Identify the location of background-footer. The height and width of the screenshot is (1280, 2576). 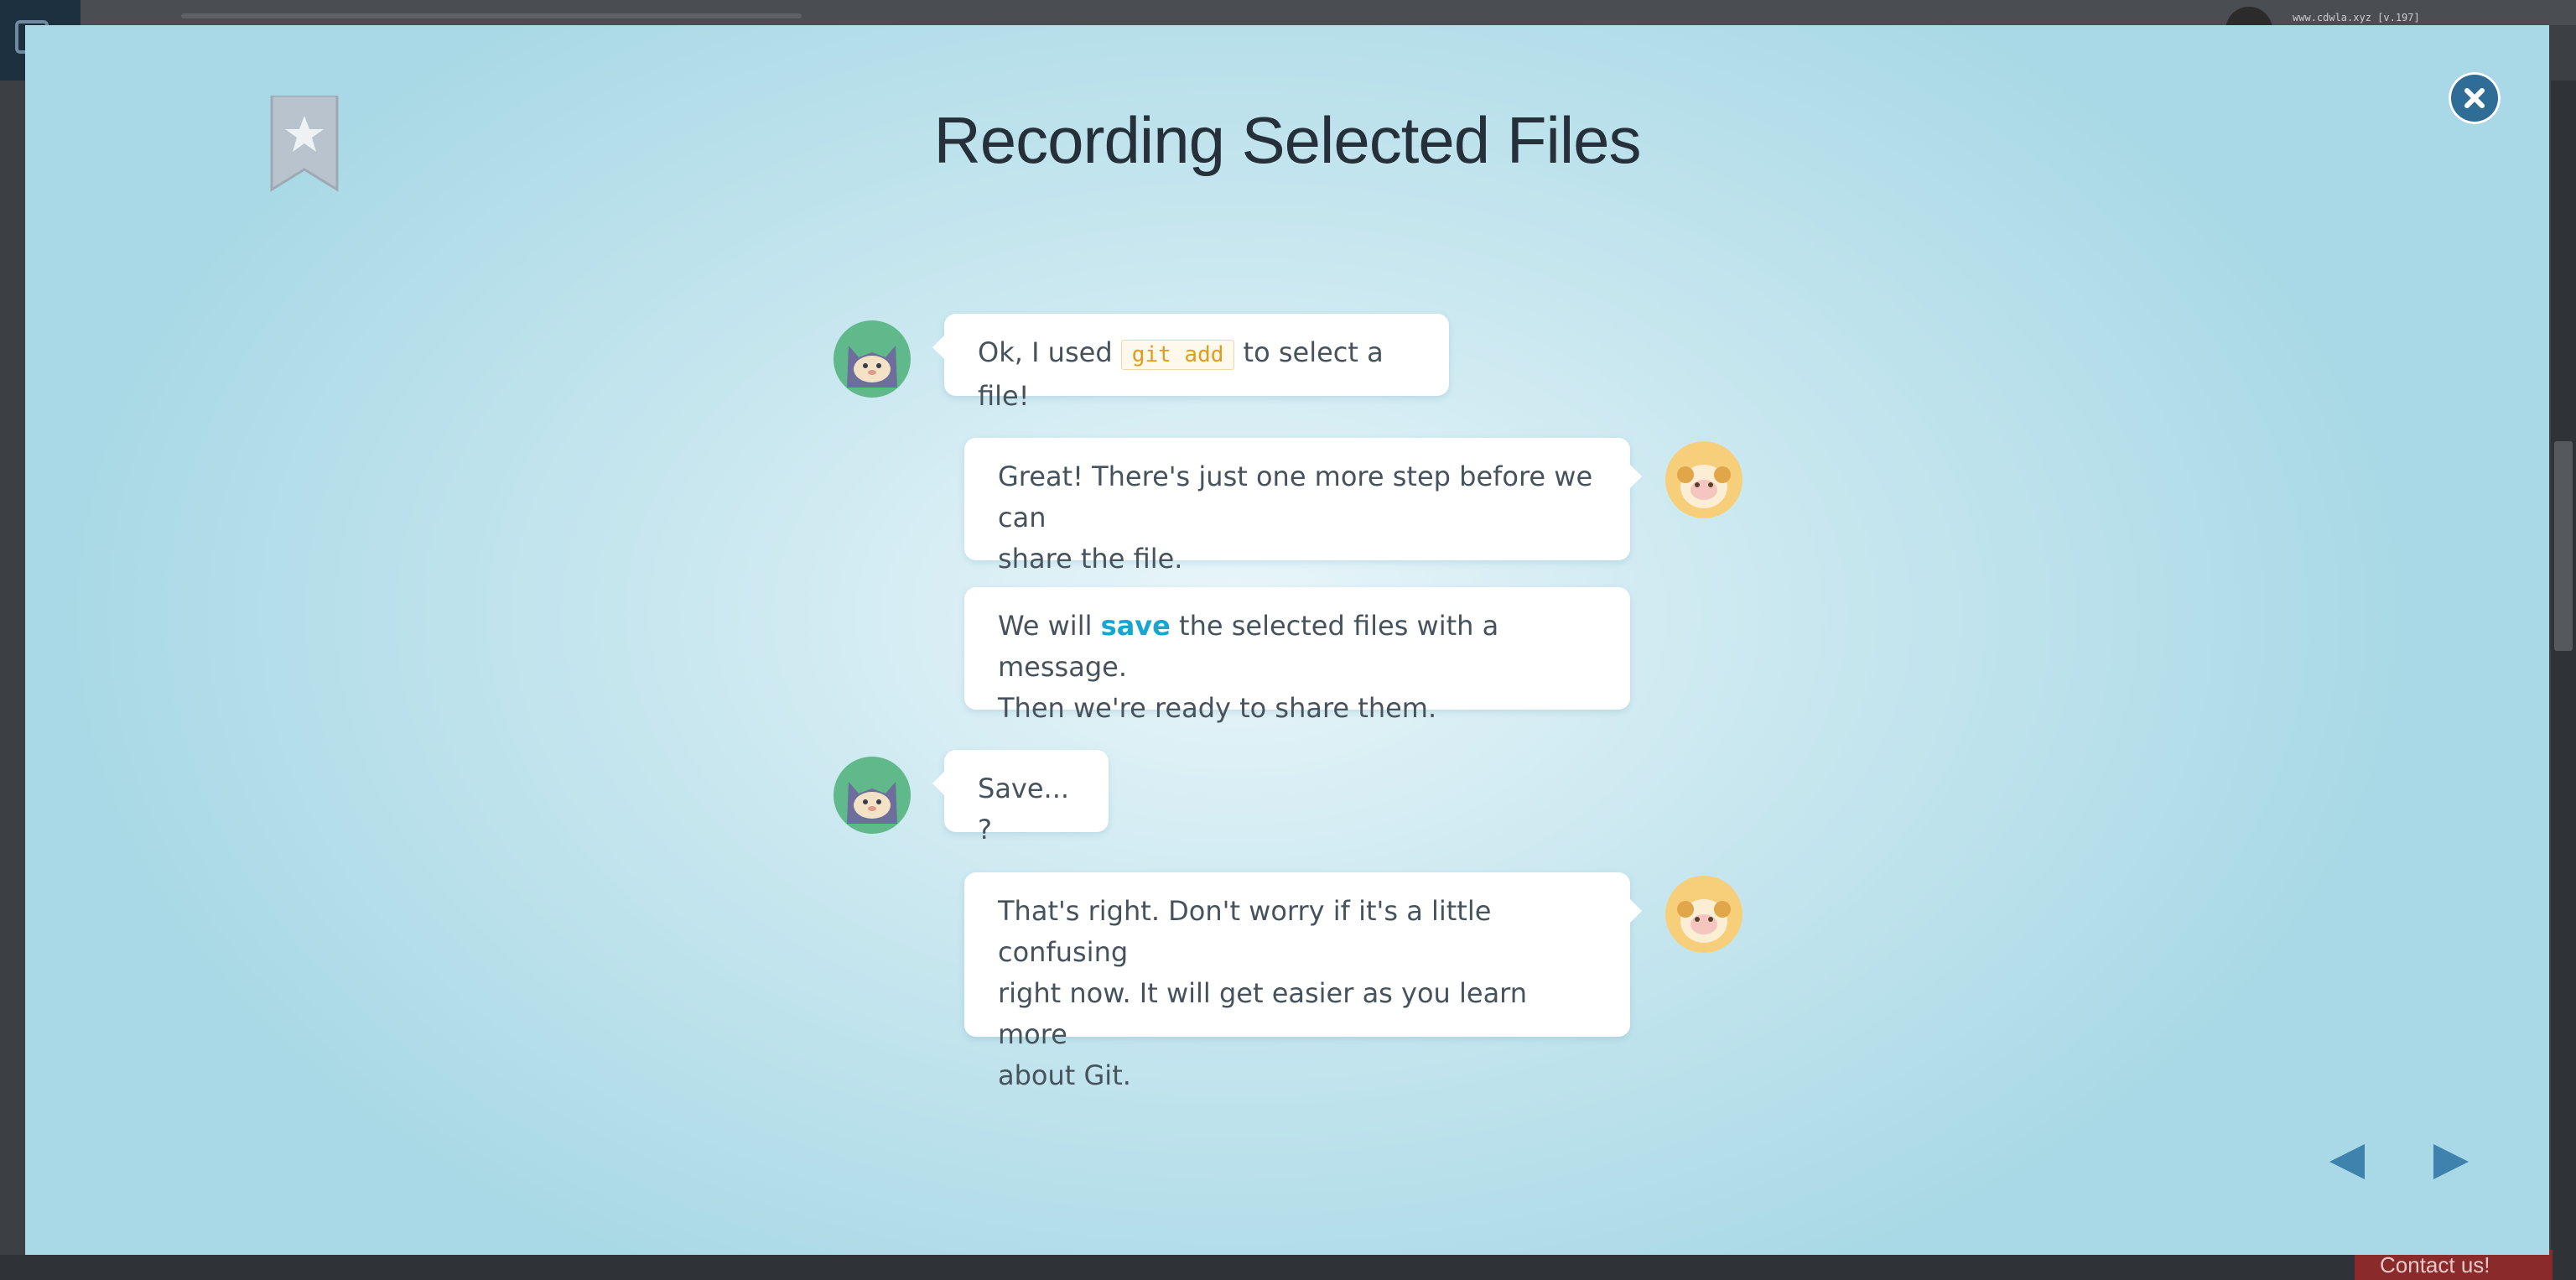
(1288, 1267).